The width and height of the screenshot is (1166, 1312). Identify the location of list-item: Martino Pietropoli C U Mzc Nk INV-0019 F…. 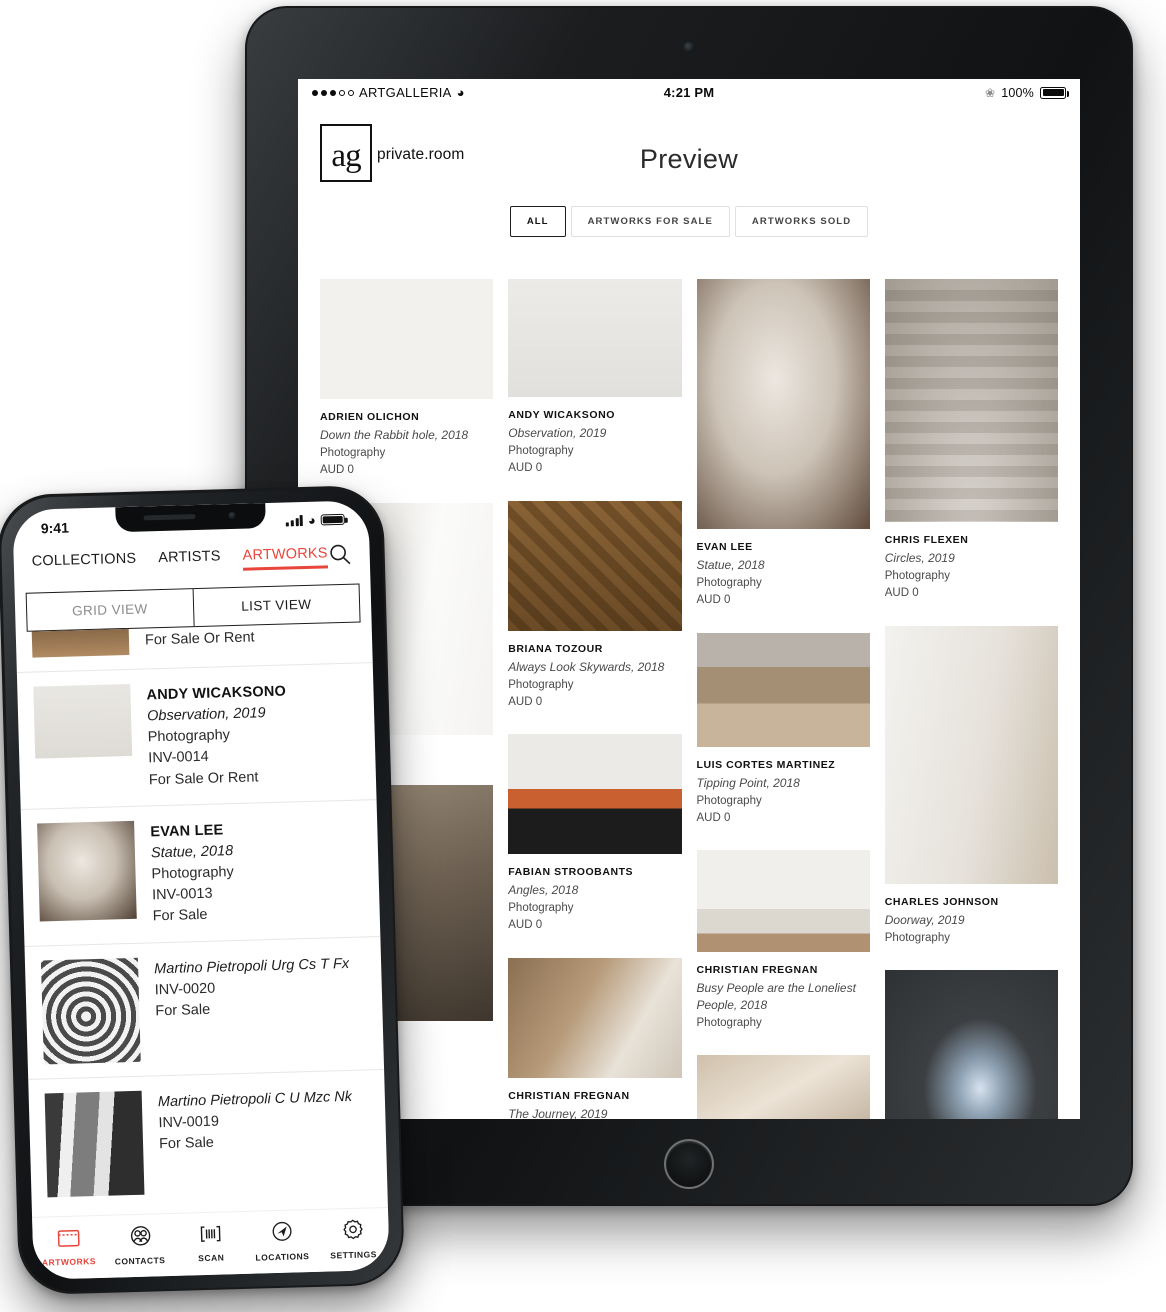
(208, 1141).